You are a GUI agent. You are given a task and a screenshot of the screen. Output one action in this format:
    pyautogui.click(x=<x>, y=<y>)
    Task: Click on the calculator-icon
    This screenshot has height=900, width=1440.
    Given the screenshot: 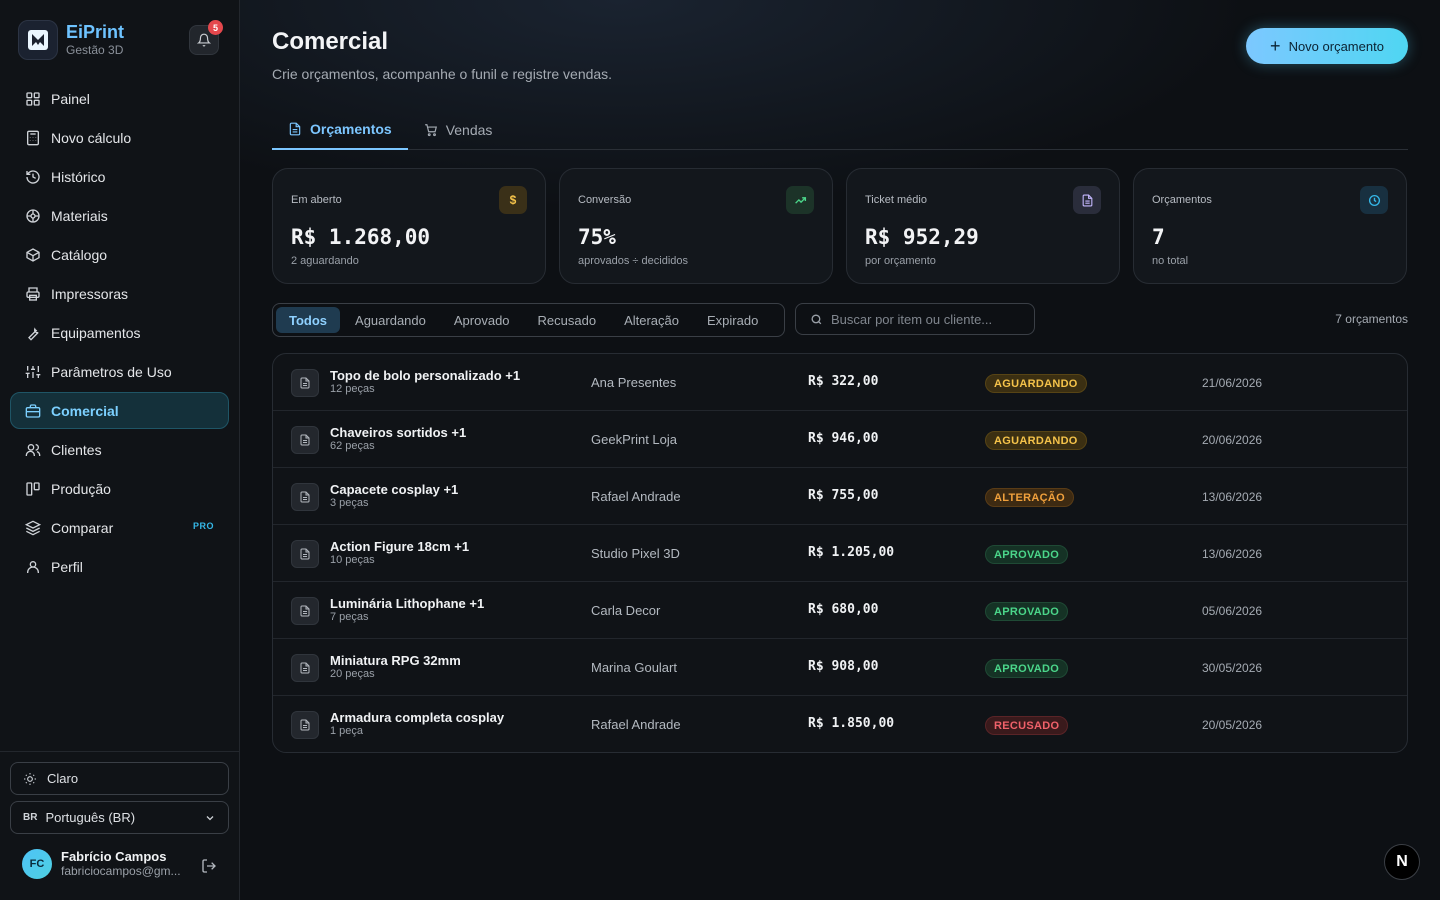 What is the action you would take?
    pyautogui.click(x=33, y=138)
    